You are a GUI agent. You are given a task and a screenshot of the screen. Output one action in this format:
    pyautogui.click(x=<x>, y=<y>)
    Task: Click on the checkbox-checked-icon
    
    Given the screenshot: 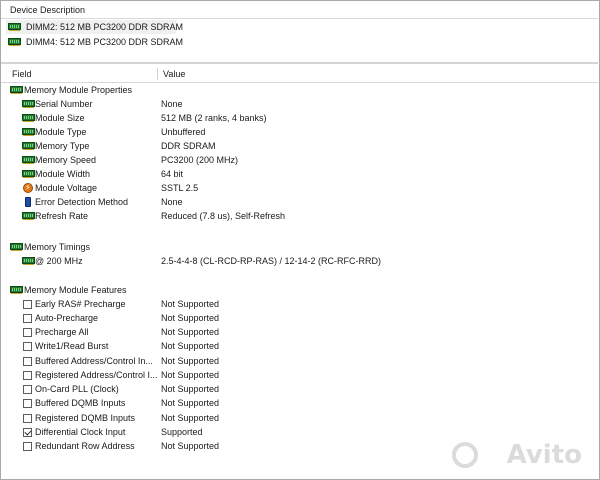 What is the action you would take?
    pyautogui.click(x=27, y=432)
    